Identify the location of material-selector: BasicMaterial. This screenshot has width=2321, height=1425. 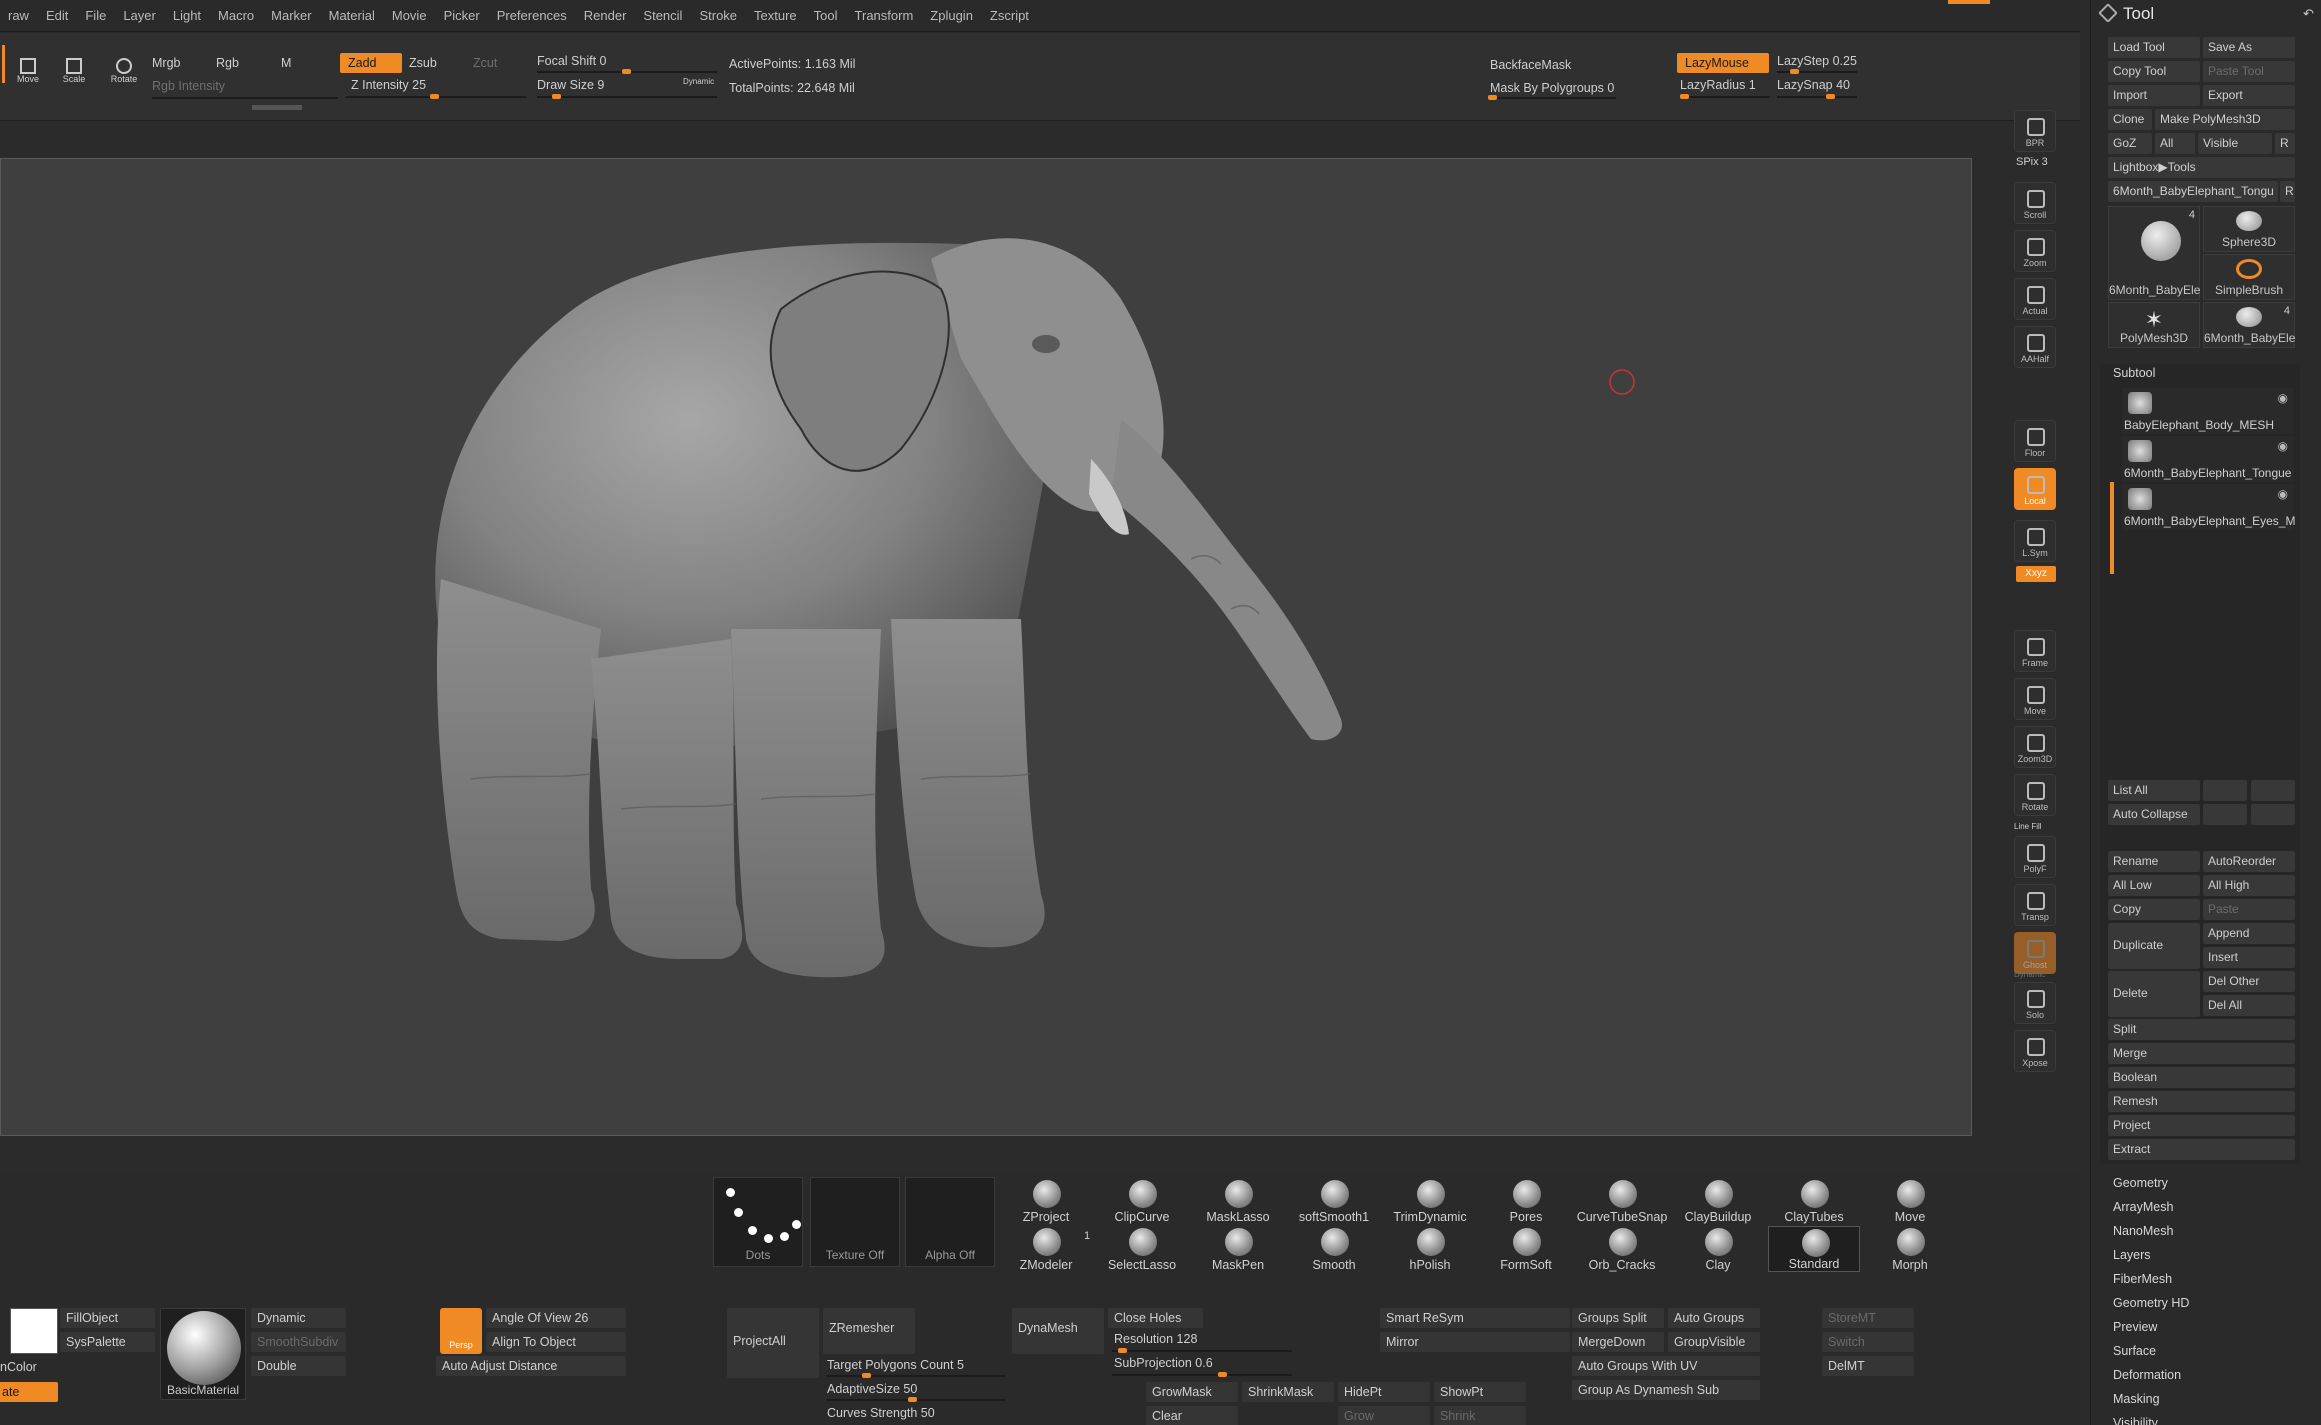
(203, 1354).